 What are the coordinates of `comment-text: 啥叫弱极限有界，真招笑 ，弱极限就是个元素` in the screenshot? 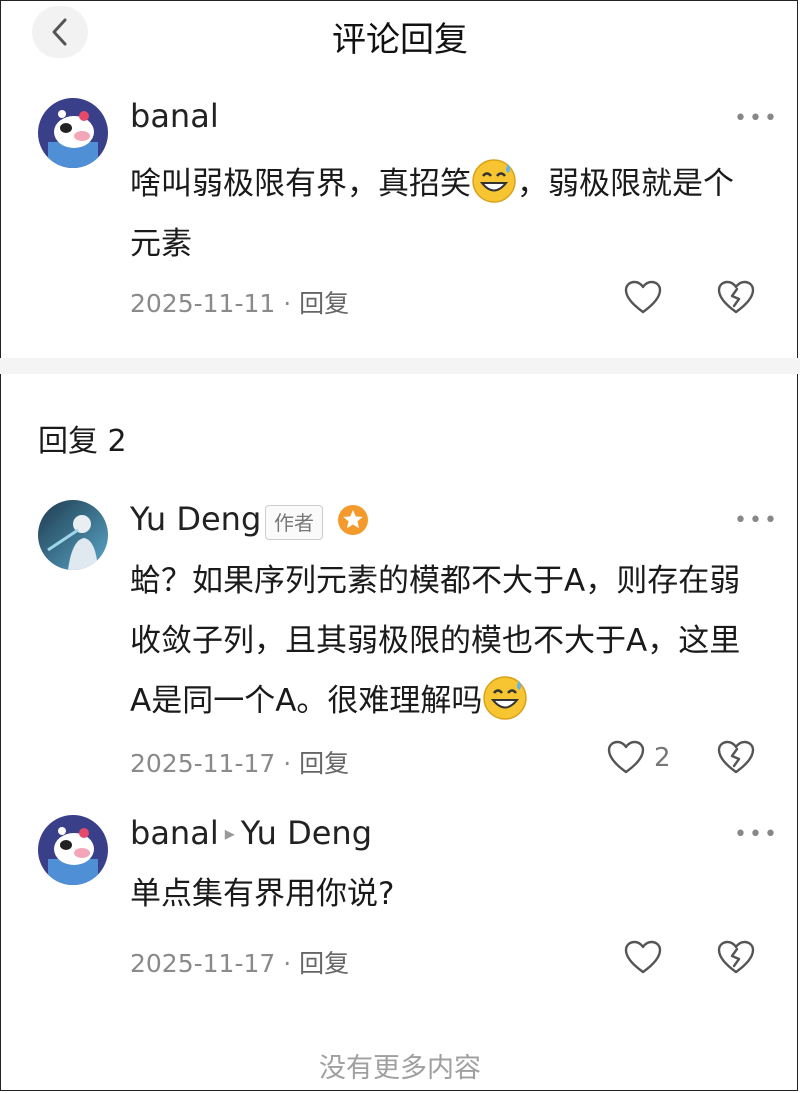 It's located at (445, 214).